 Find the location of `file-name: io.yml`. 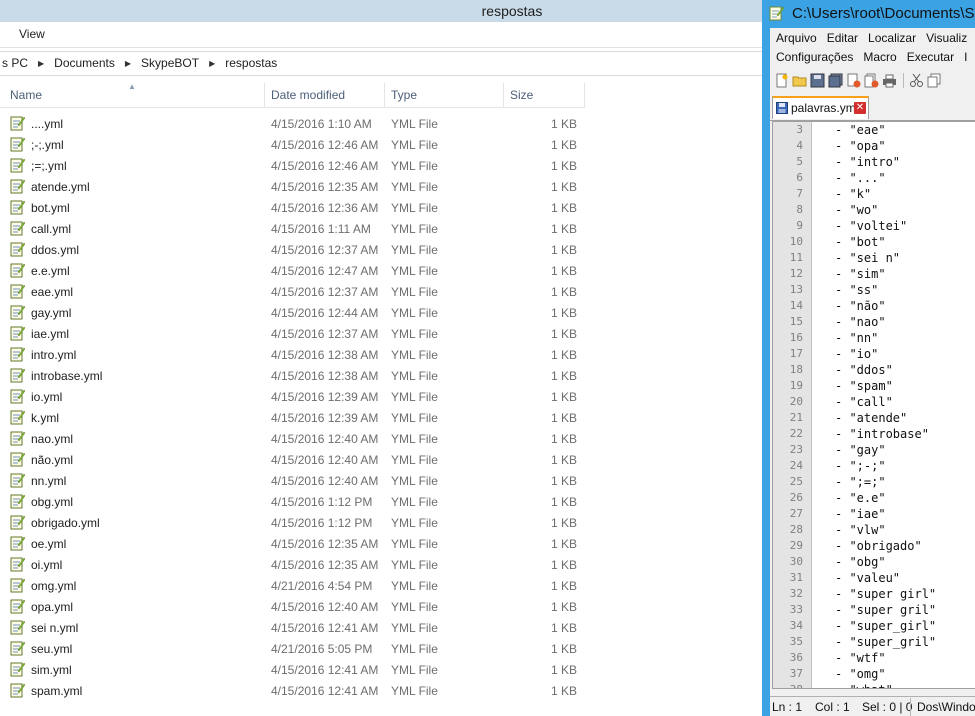

file-name: io.yml is located at coordinates (47, 397).